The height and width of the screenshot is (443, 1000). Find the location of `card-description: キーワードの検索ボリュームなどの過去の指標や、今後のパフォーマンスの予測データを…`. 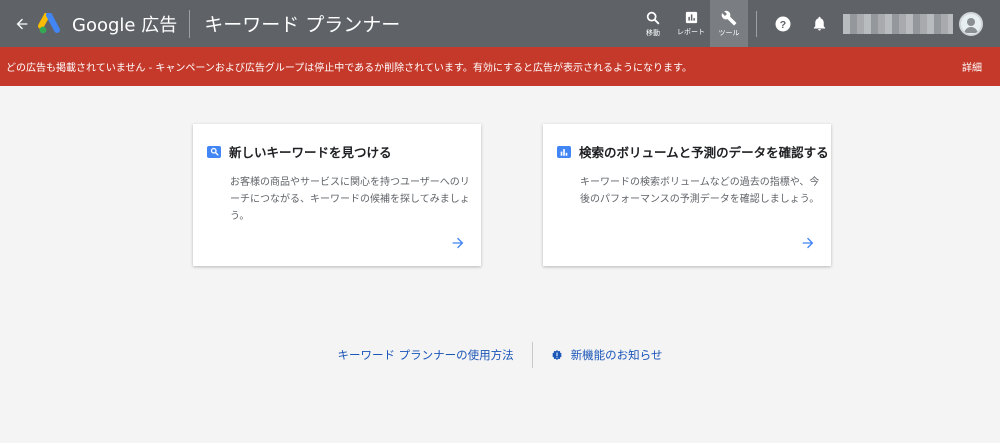

card-description: キーワードの検索ボリュームなどの過去の指標や、今後のパフォーマンスの予測データを… is located at coordinates (700, 191).